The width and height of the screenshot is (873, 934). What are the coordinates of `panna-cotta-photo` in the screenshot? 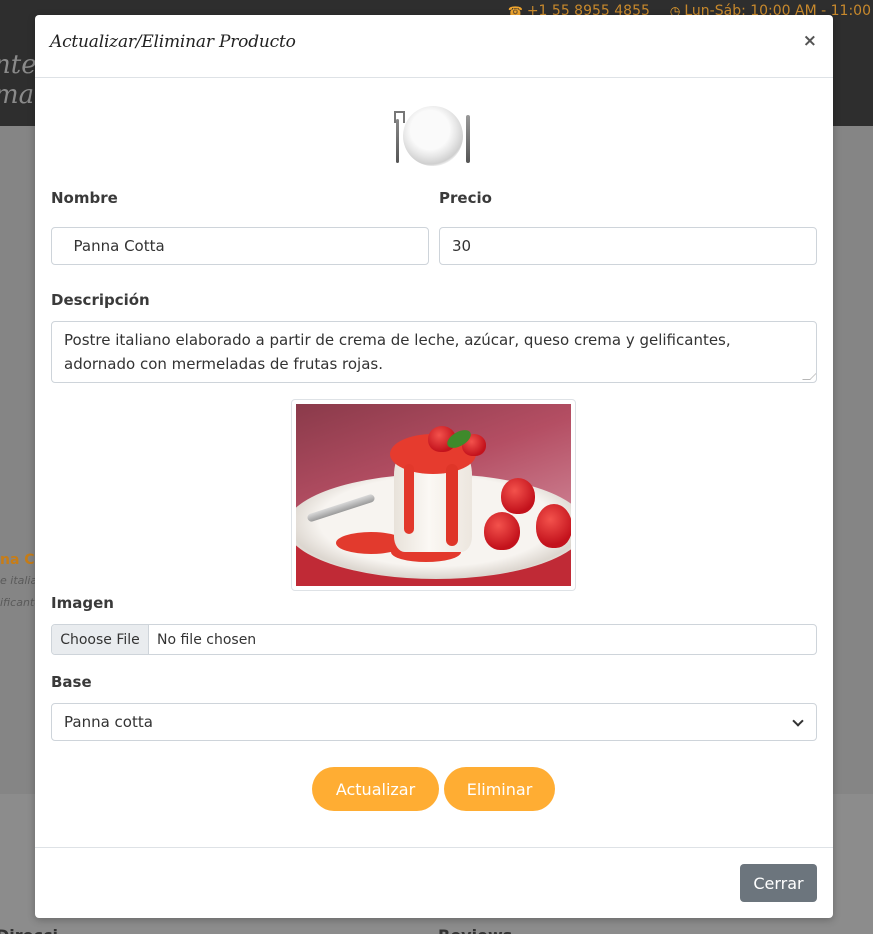 It's located at (433, 495).